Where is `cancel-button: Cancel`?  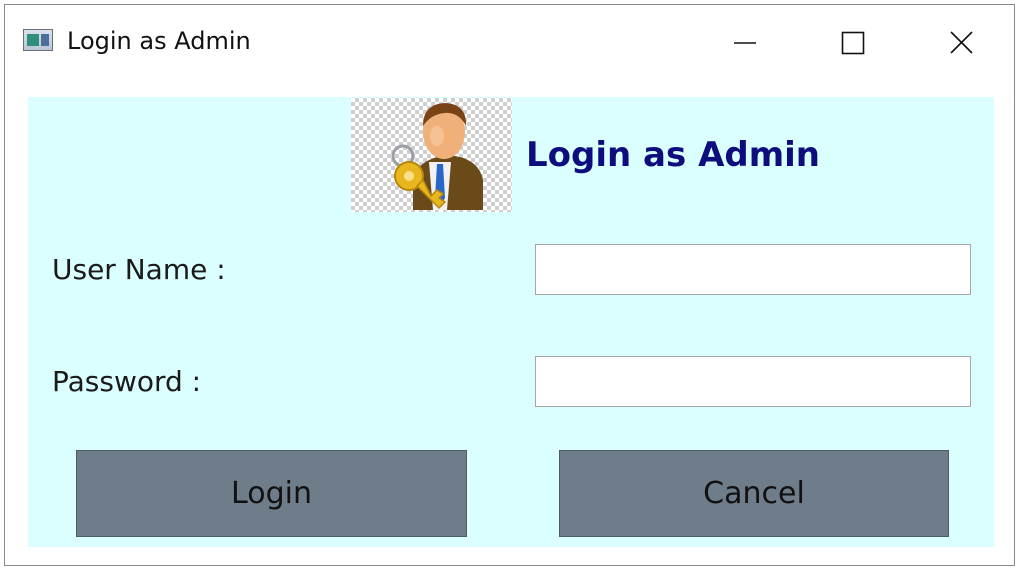
cancel-button: Cancel is located at coordinates (754, 493).